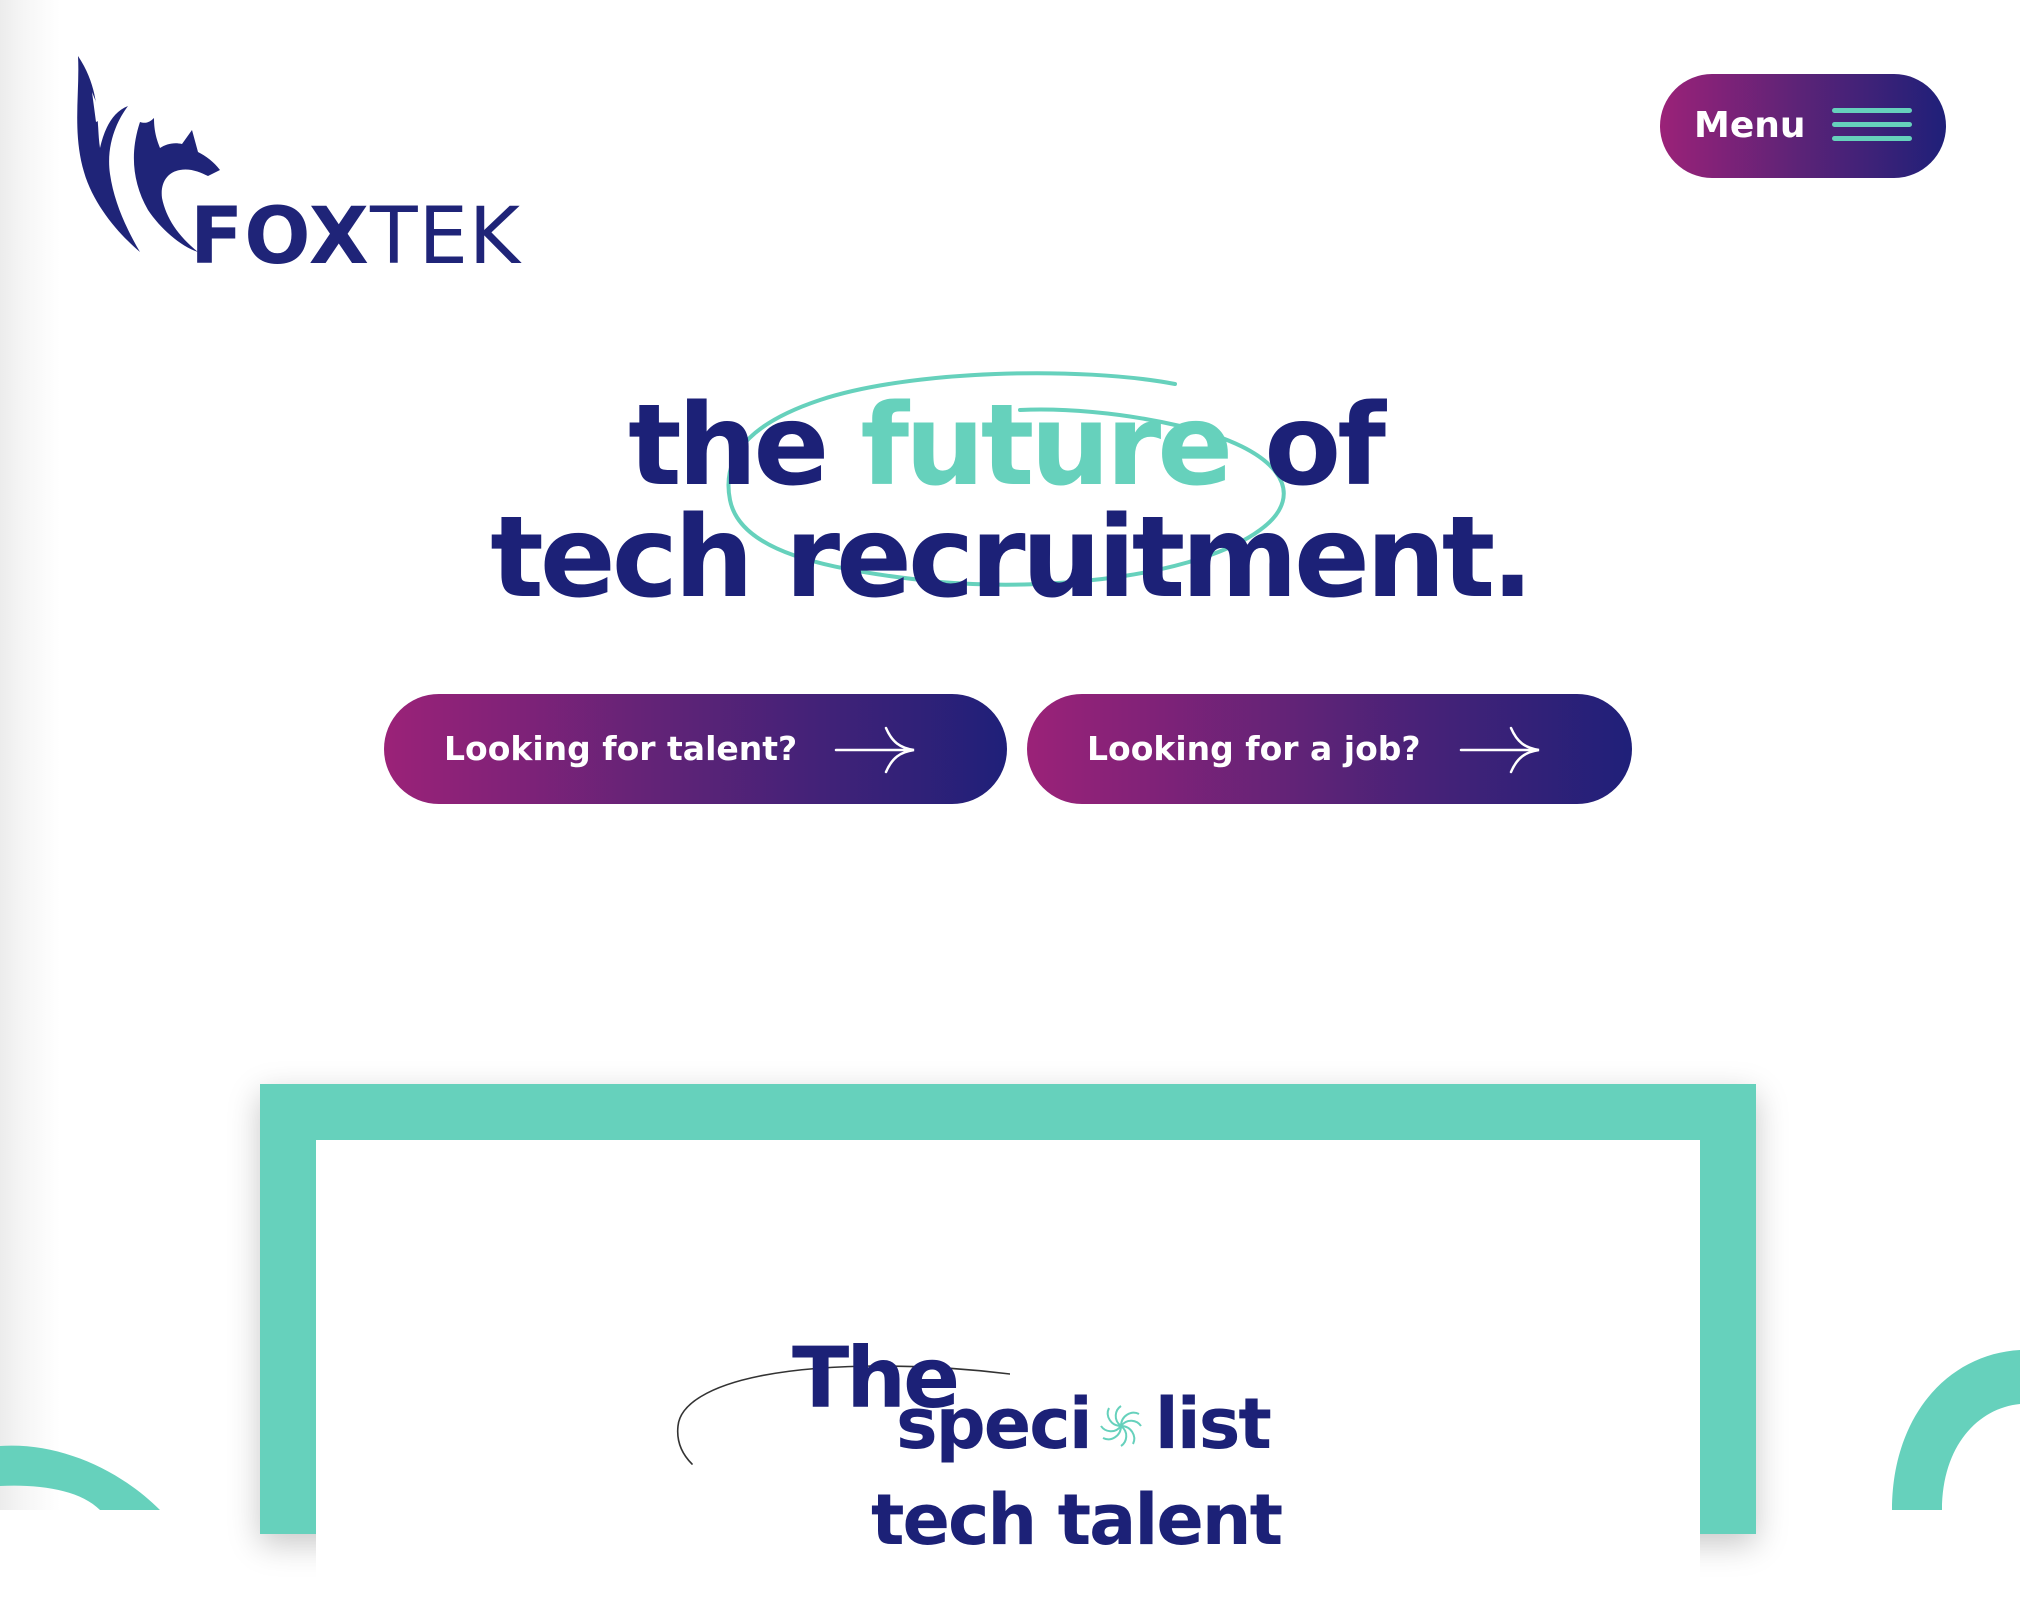 This screenshot has width=2020, height=1600. Describe the element at coordinates (1750, 125) in the screenshot. I see `menu-label: Menu` at that location.